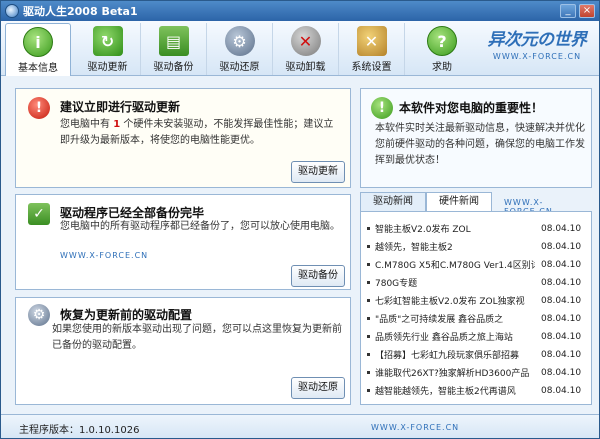  Describe the element at coordinates (239, 41) in the screenshot. I see `restore-icon: ⚙` at that location.